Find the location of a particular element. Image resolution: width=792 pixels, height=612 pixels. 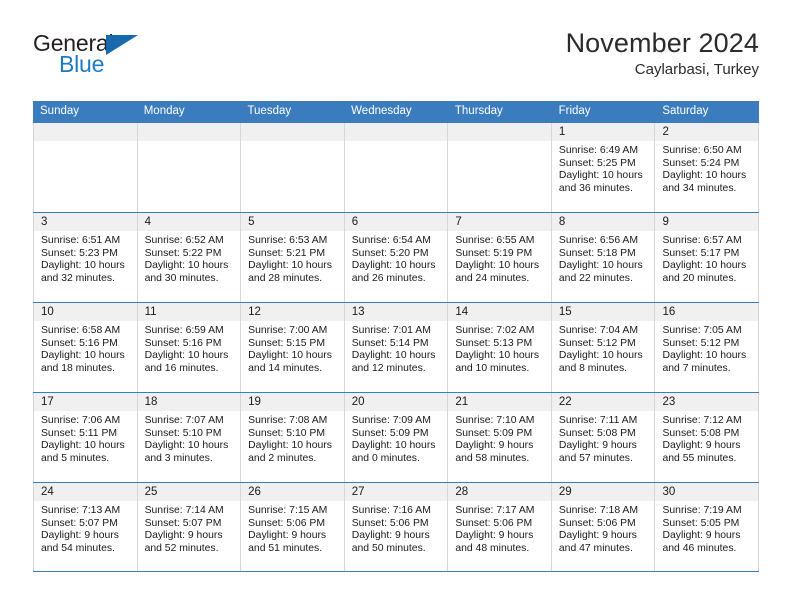

day-number: 30 is located at coordinates (707, 492).